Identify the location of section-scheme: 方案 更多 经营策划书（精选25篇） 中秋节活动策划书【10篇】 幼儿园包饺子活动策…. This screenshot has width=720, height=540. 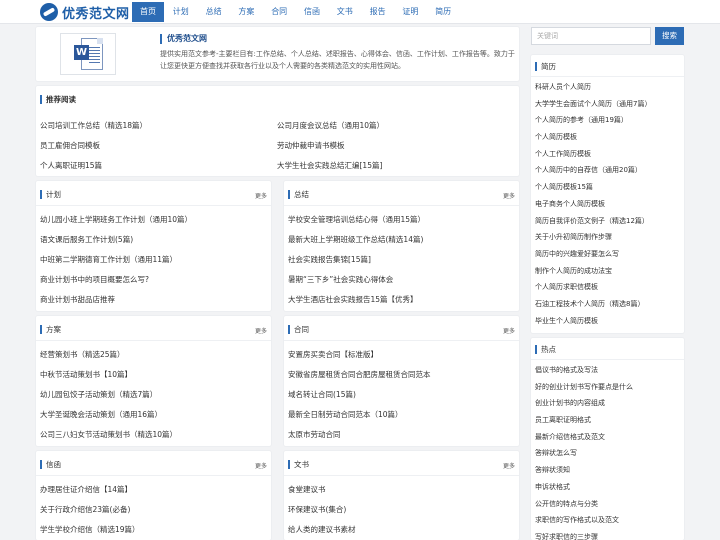
(153, 381).